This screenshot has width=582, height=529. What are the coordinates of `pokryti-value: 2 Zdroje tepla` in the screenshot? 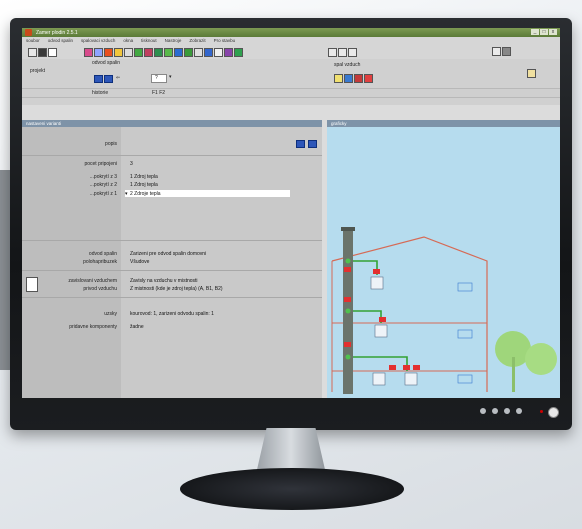 It's located at (145, 194).